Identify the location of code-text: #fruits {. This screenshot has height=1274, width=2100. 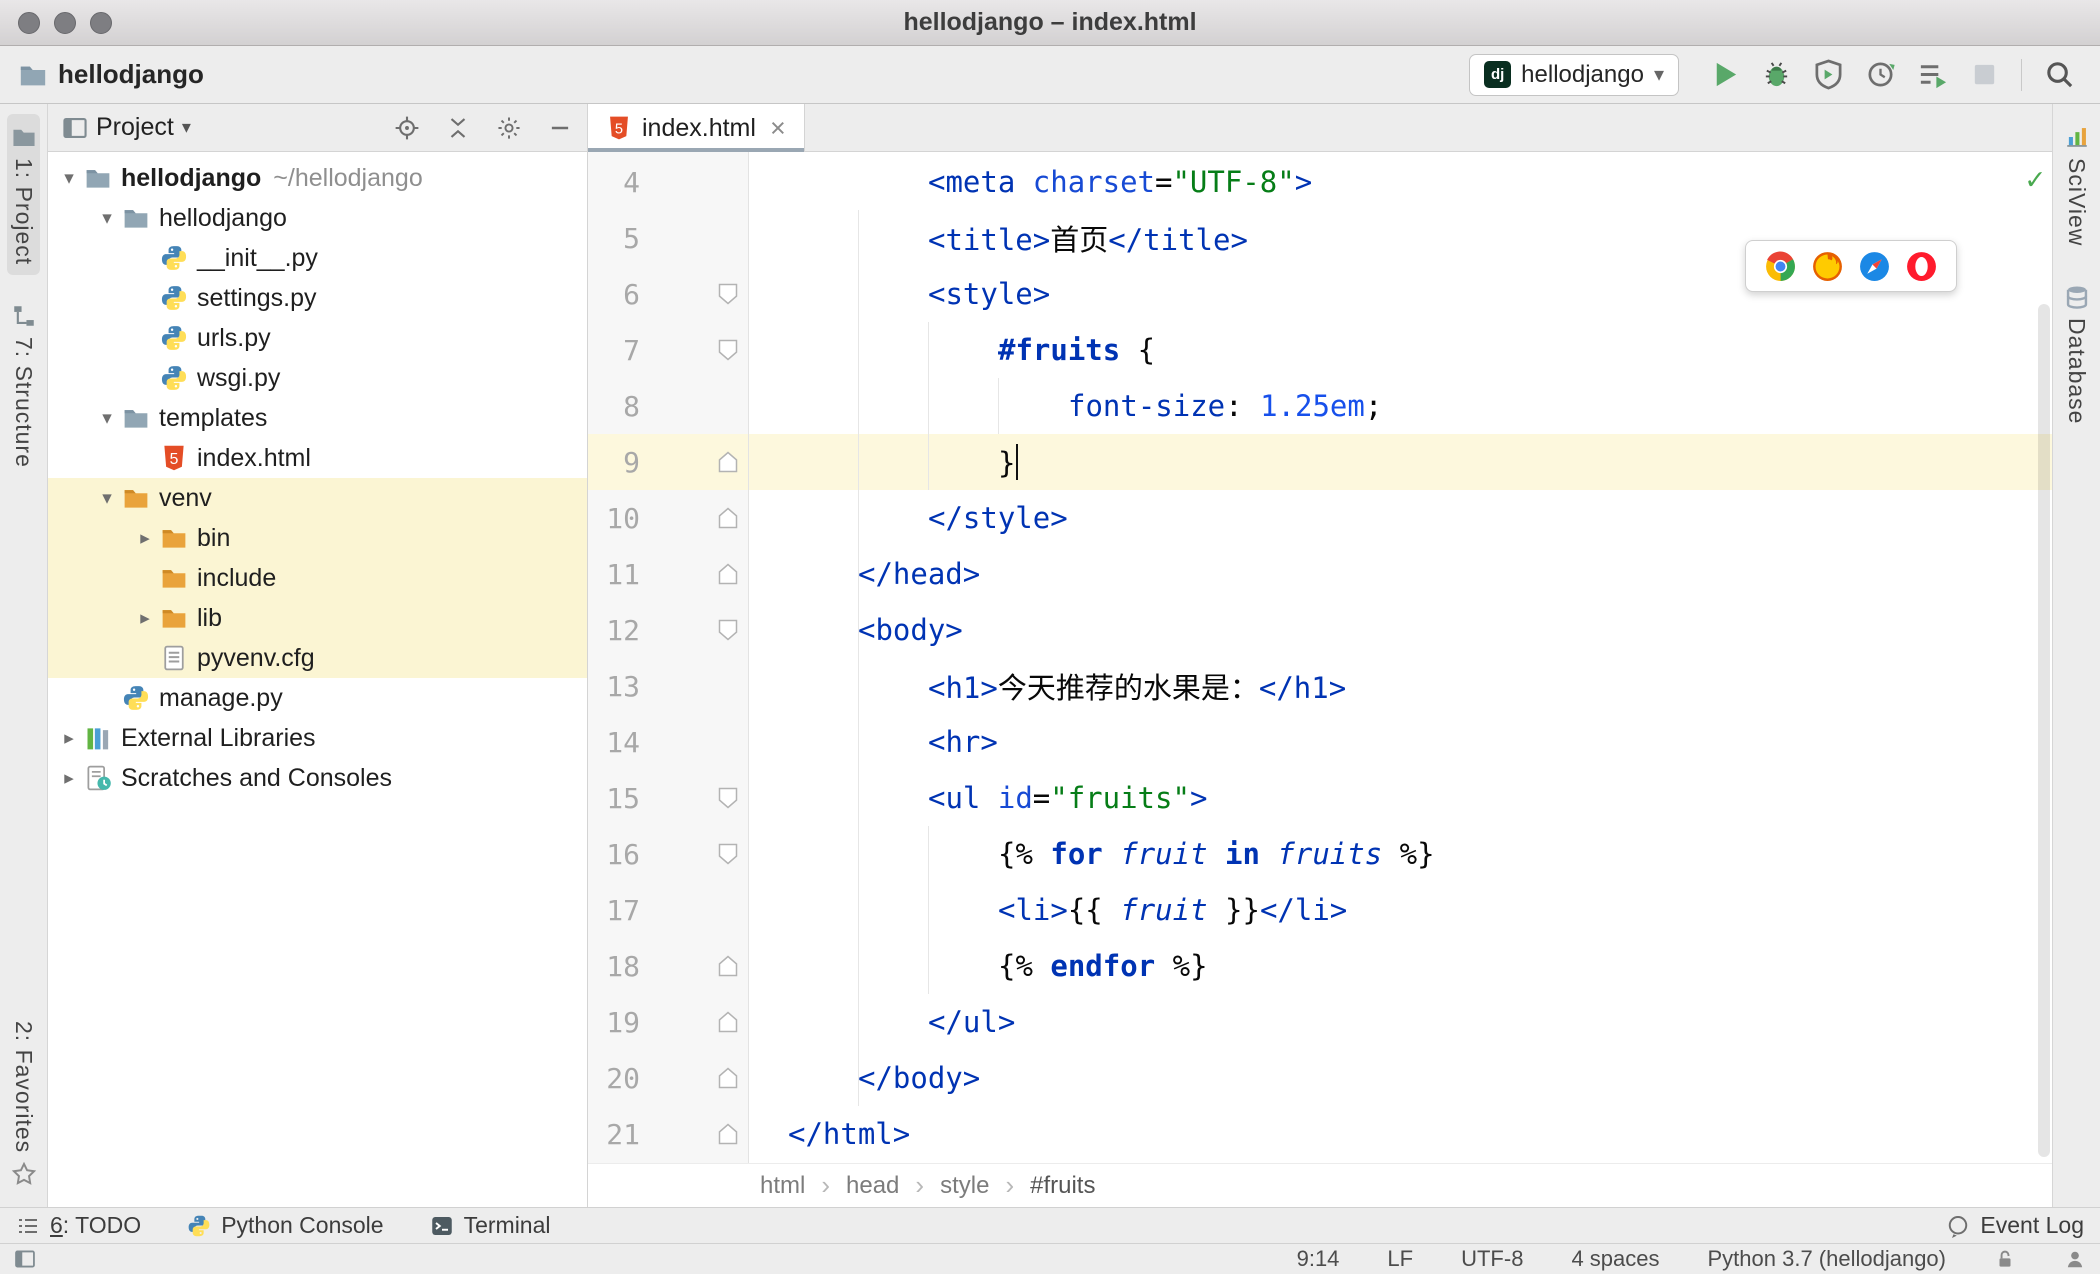
(951, 350).